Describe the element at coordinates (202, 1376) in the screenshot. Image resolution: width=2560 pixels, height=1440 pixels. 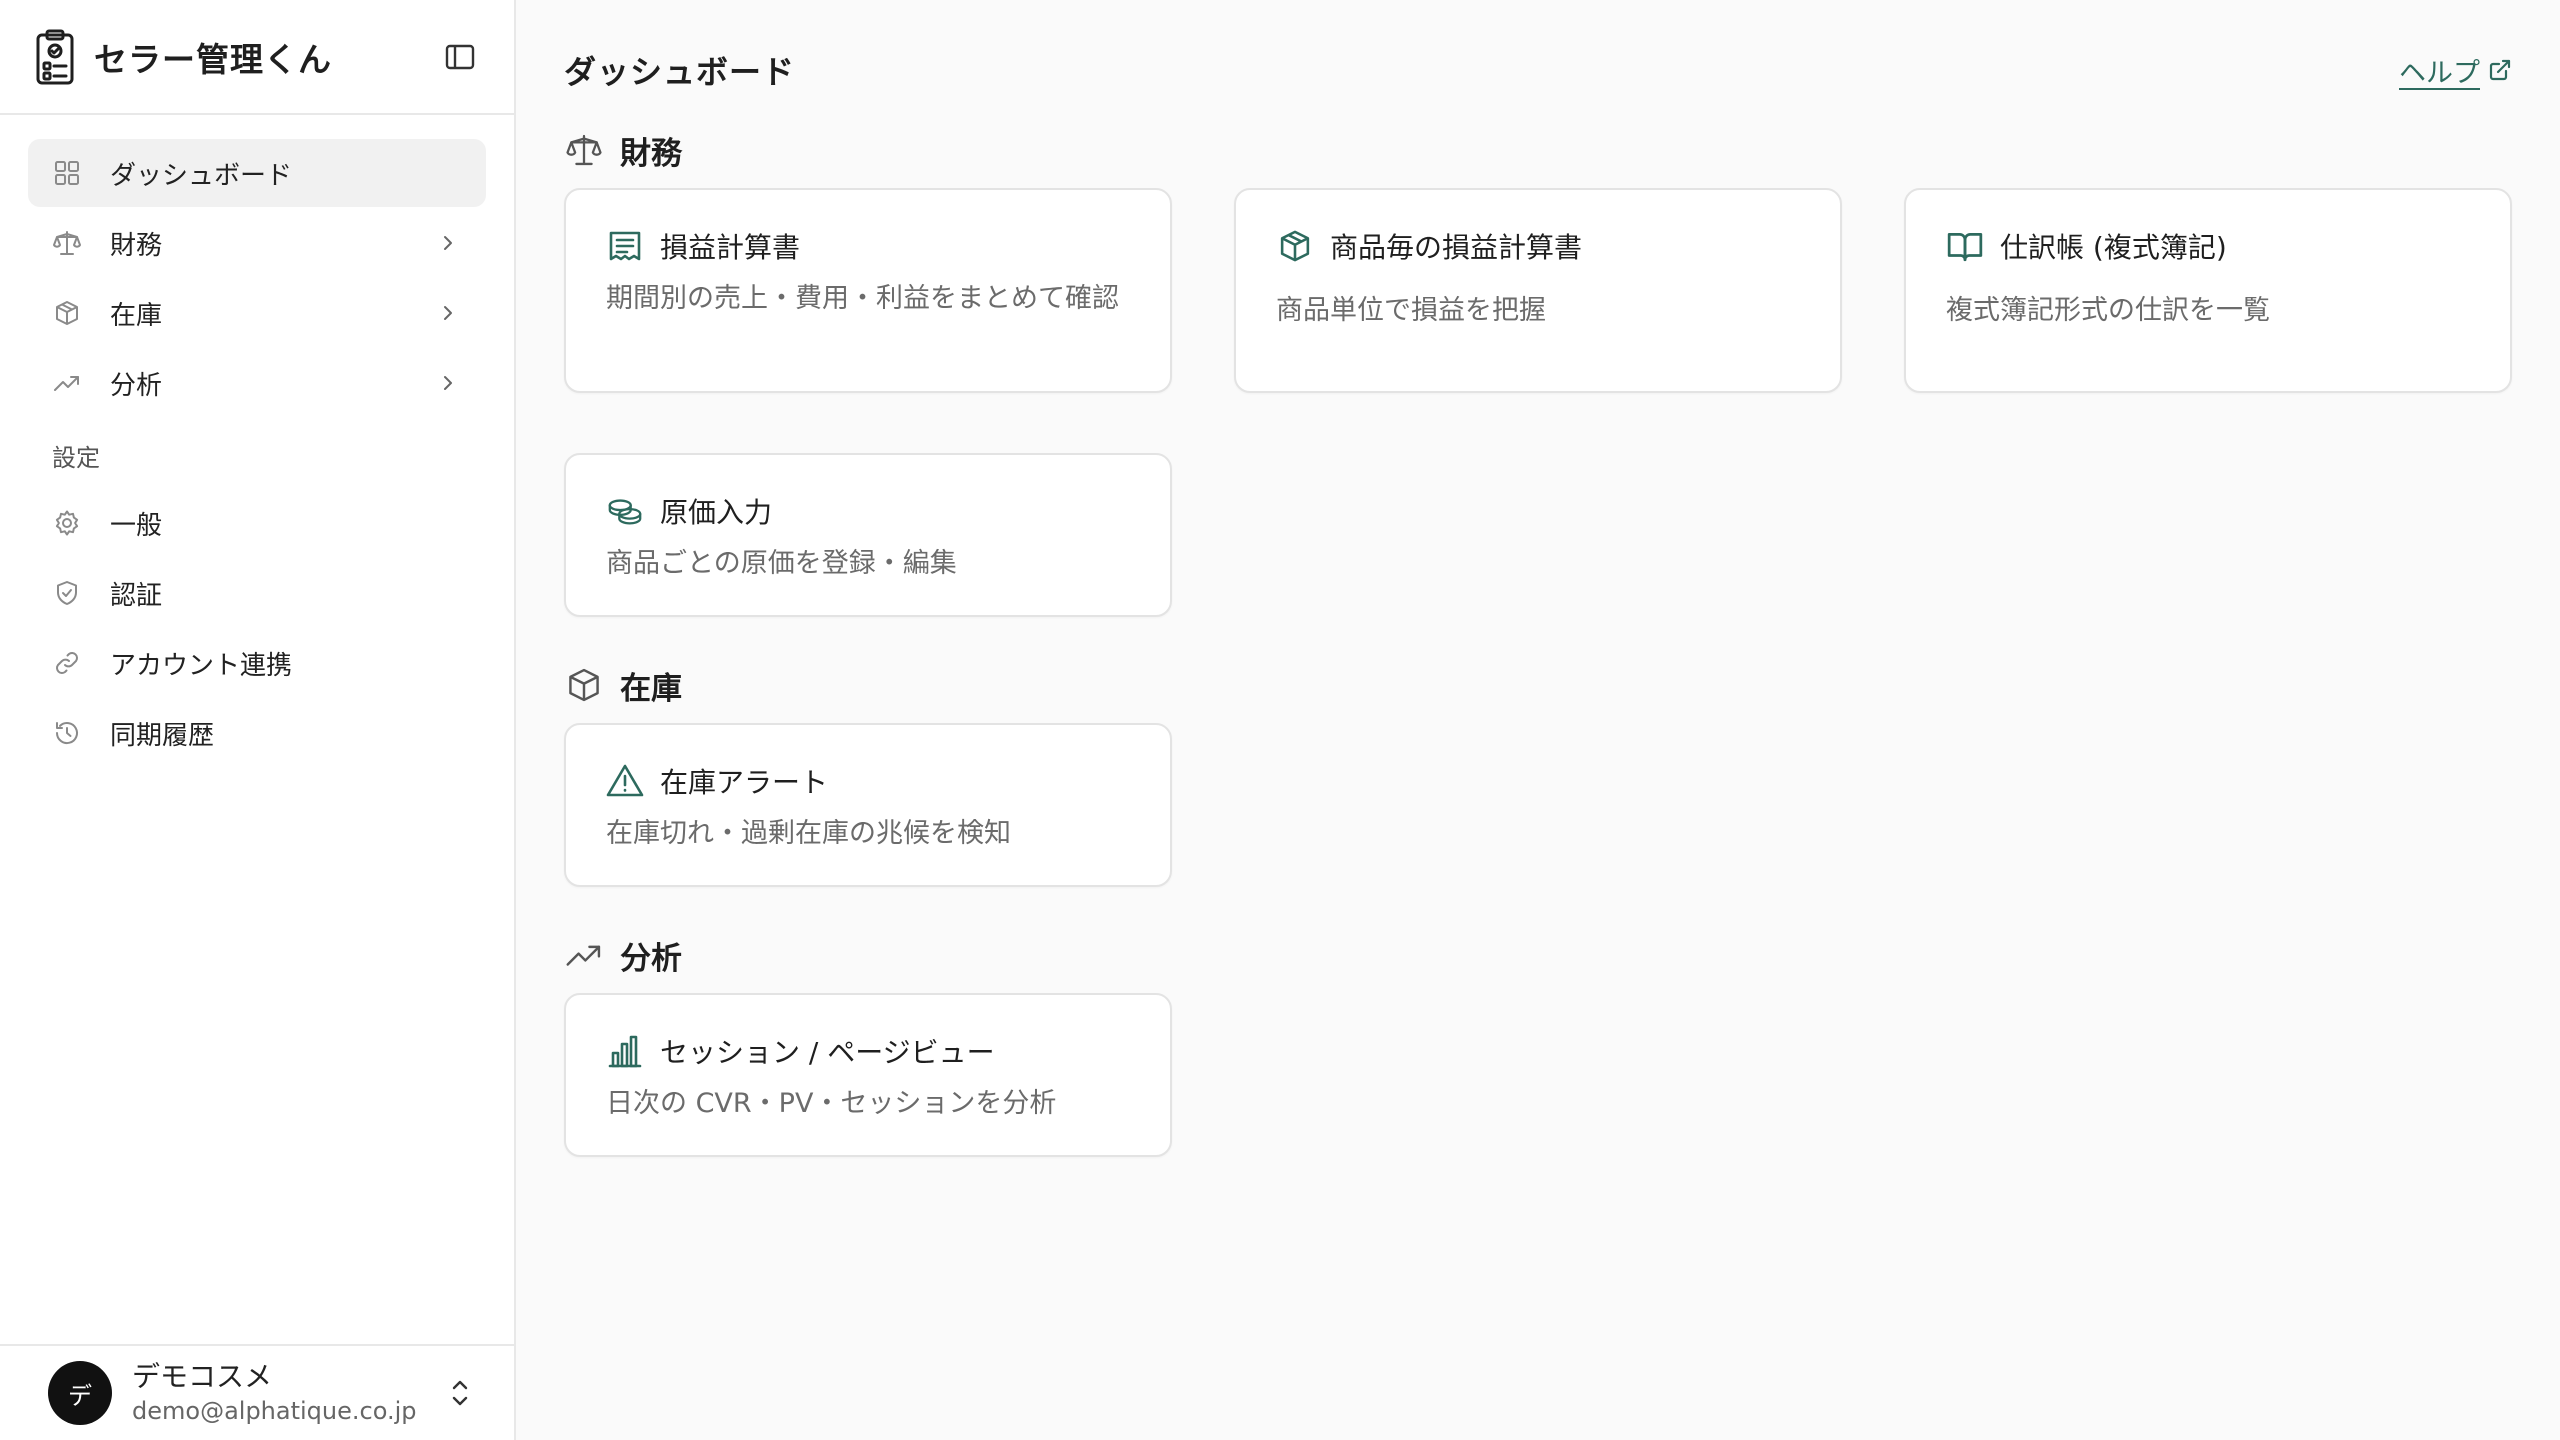
I see `user-name: デモコスメ` at that location.